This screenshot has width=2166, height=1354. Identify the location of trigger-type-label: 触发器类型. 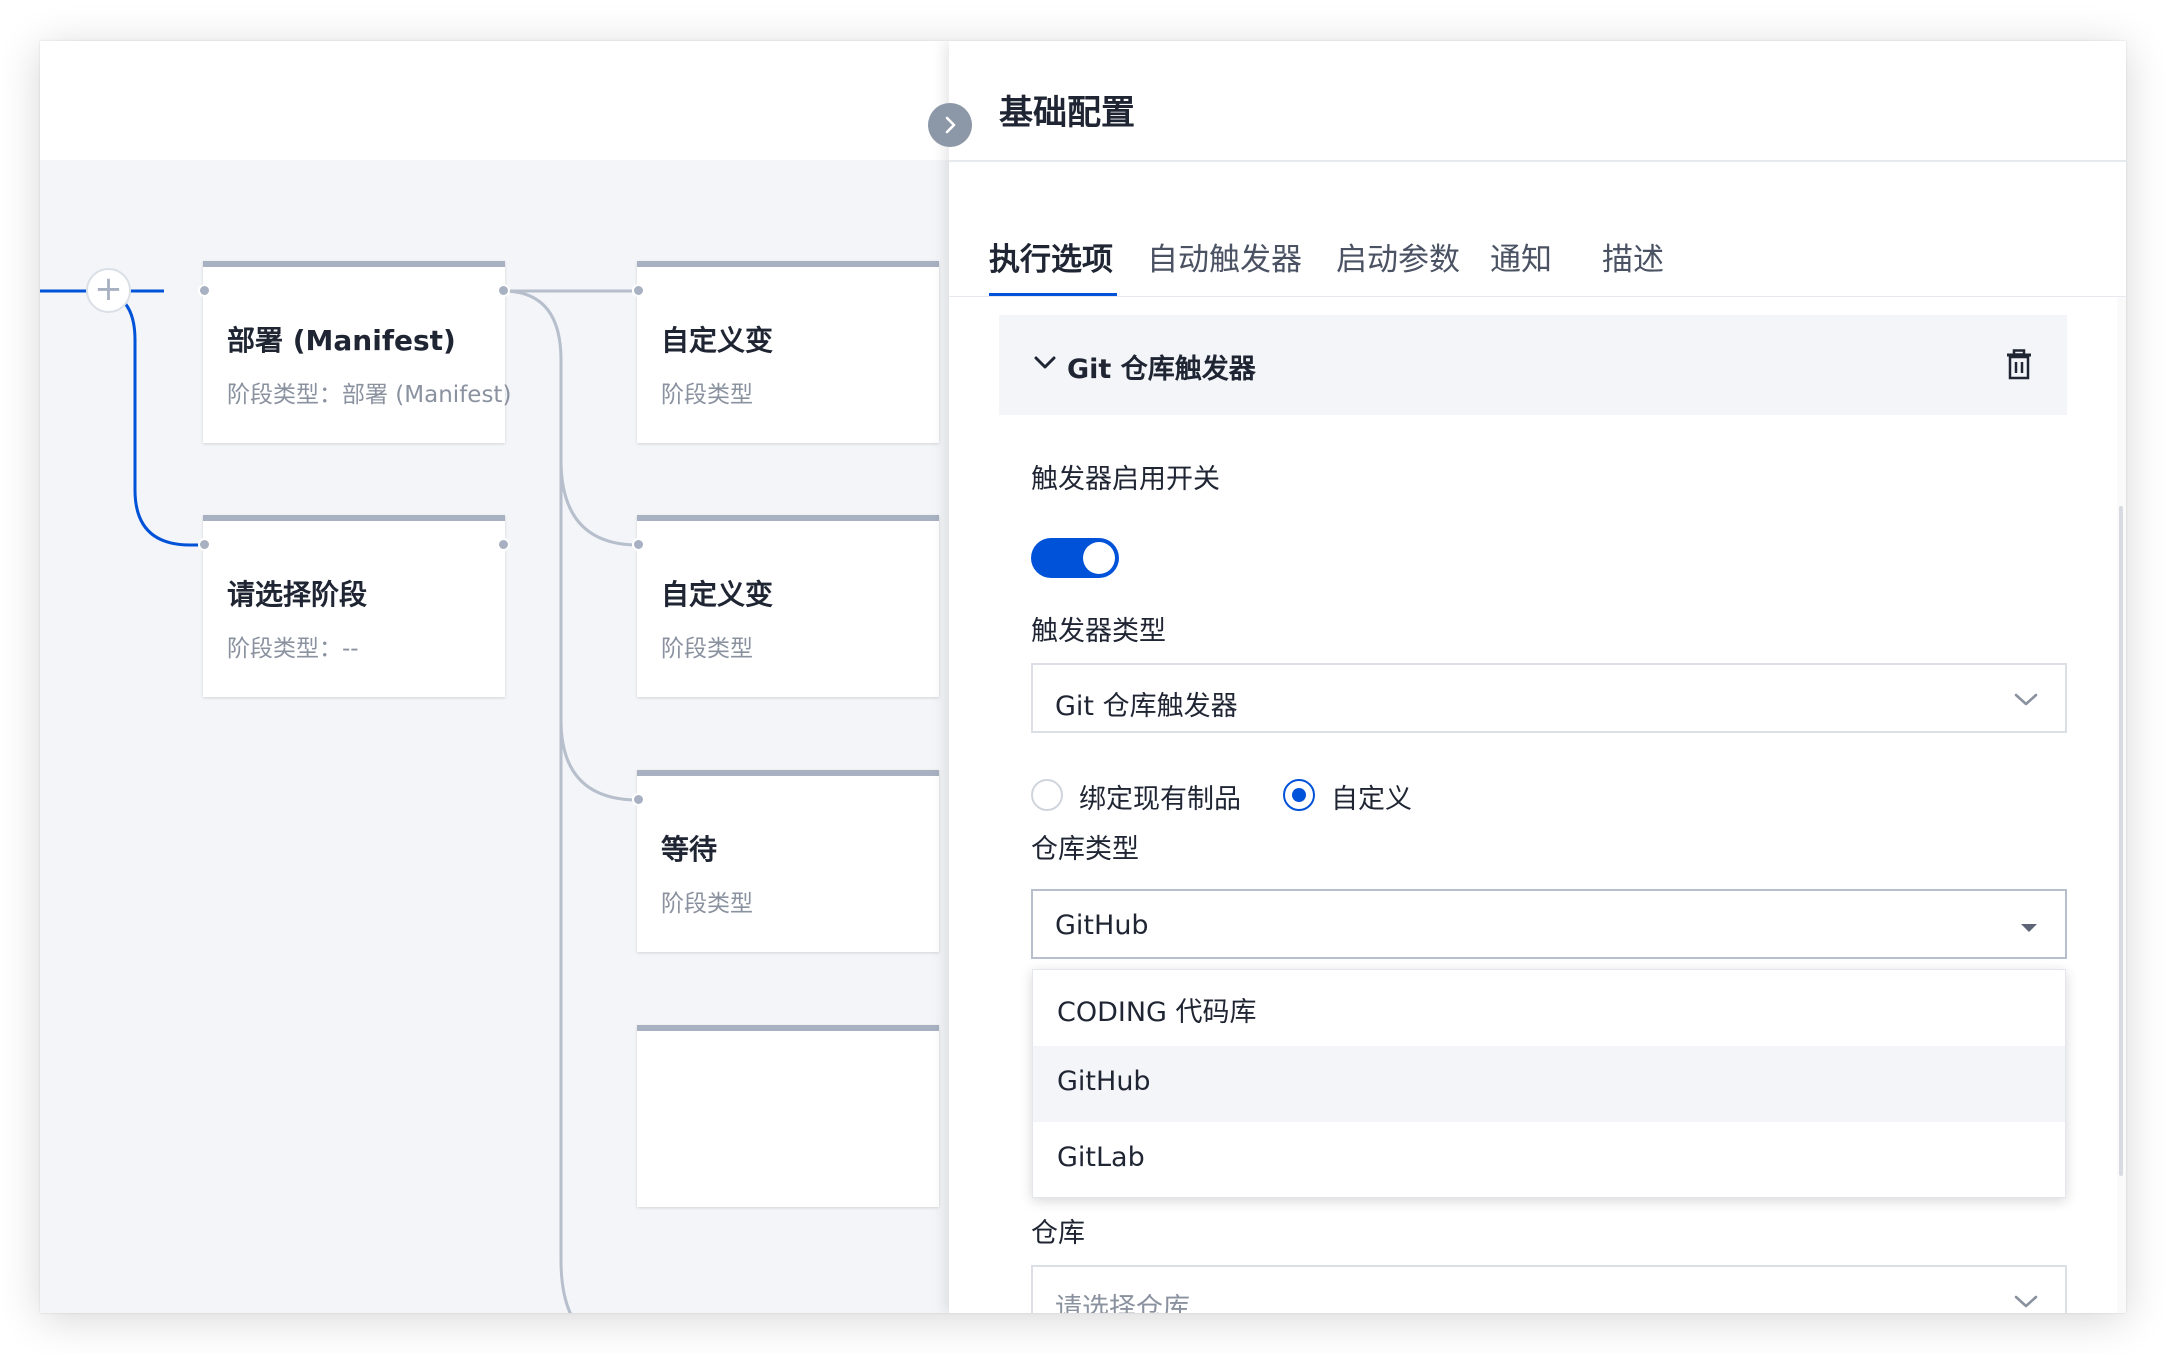
(1098, 631).